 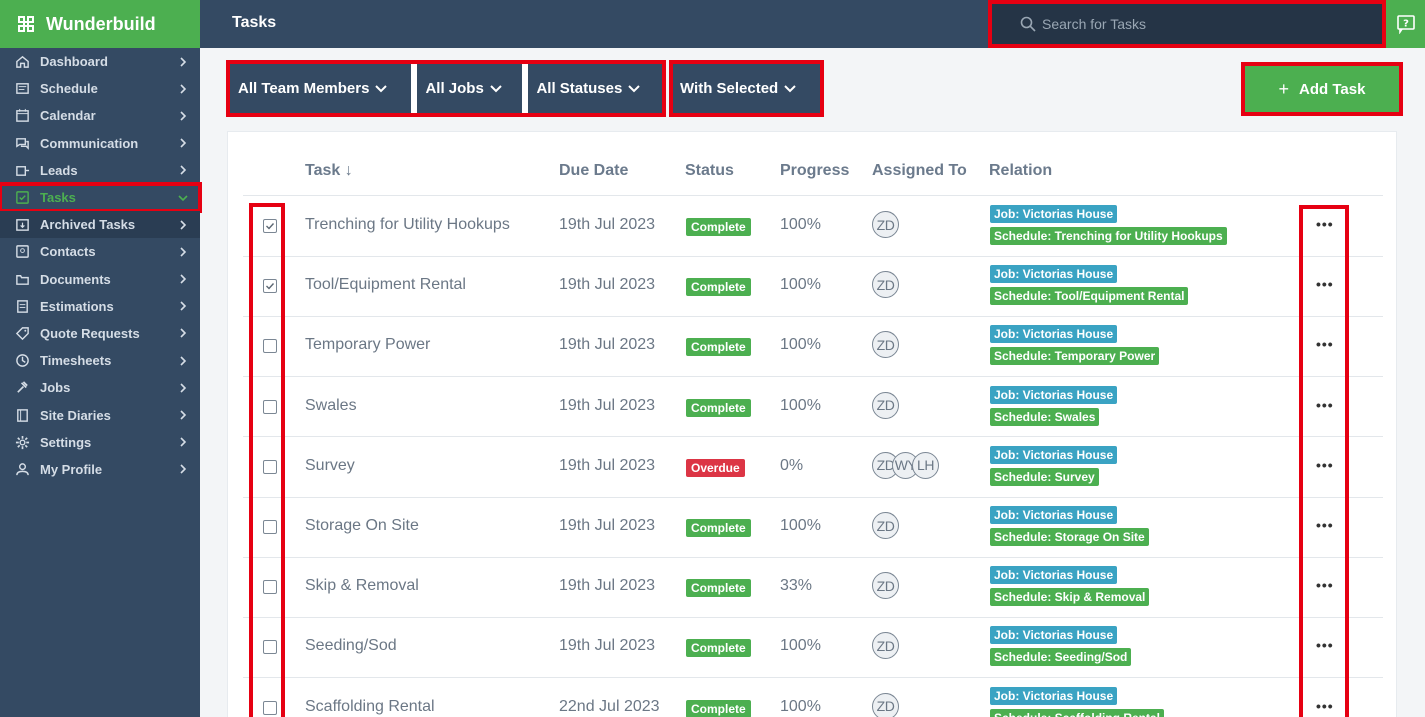 I want to click on task-name: Trenching for Utility Hookups, so click(x=407, y=225).